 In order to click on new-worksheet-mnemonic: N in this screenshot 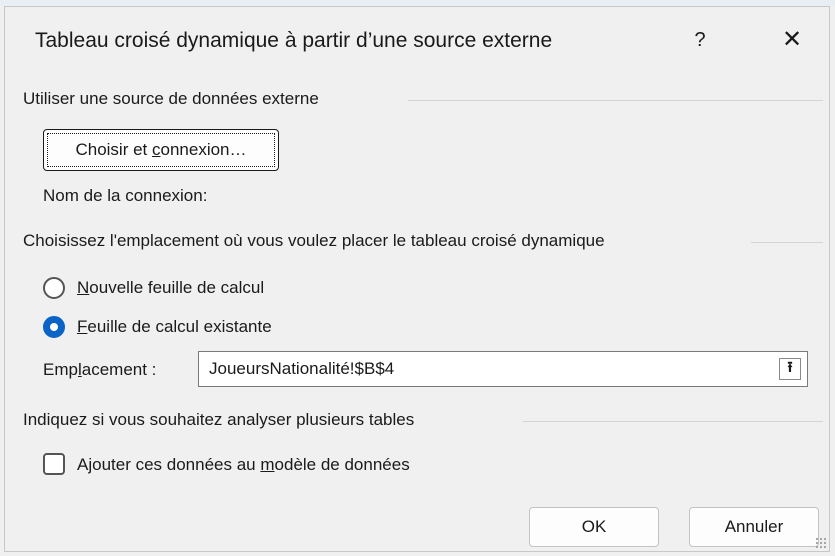, I will do `click(83, 287)`.